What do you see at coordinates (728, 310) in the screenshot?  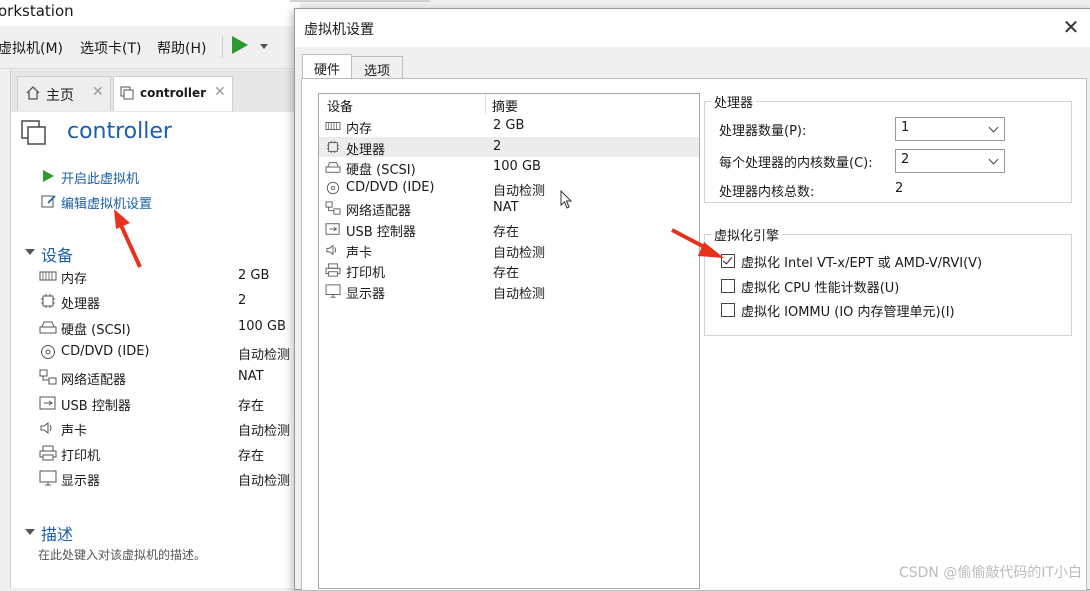 I see `virt-iommu-checkbox` at bounding box center [728, 310].